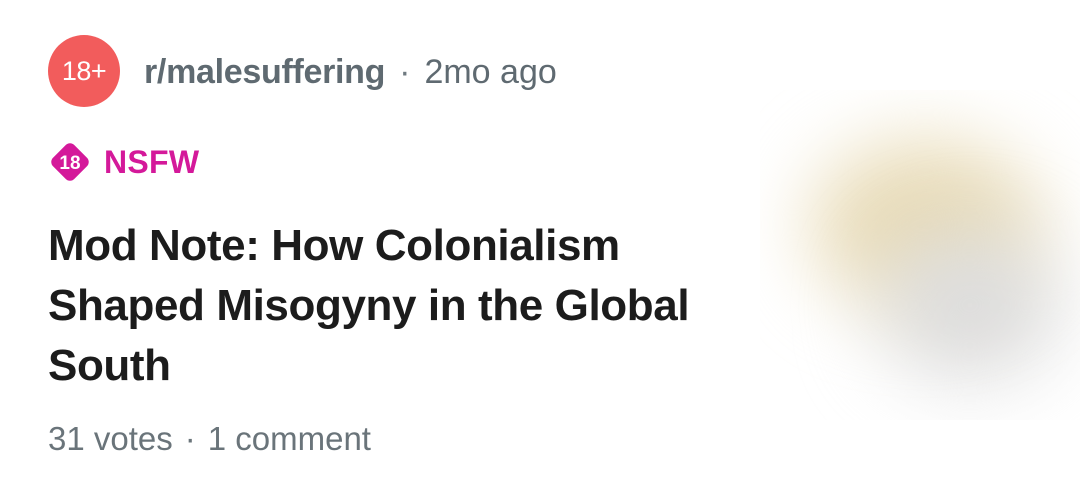 The image size is (1080, 478). Describe the element at coordinates (152, 161) in the screenshot. I see `nsfw-label: NSFW` at that location.